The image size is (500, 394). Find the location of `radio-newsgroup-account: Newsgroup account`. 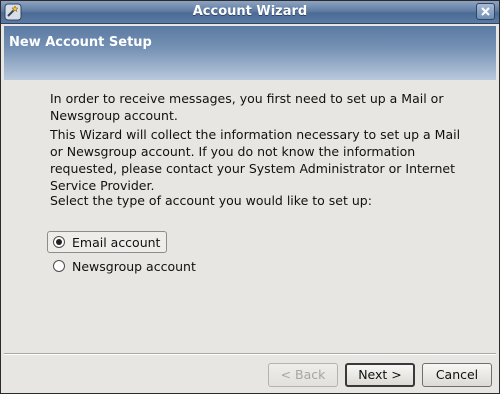

radio-newsgroup-account: Newsgroup account is located at coordinates (125, 266).